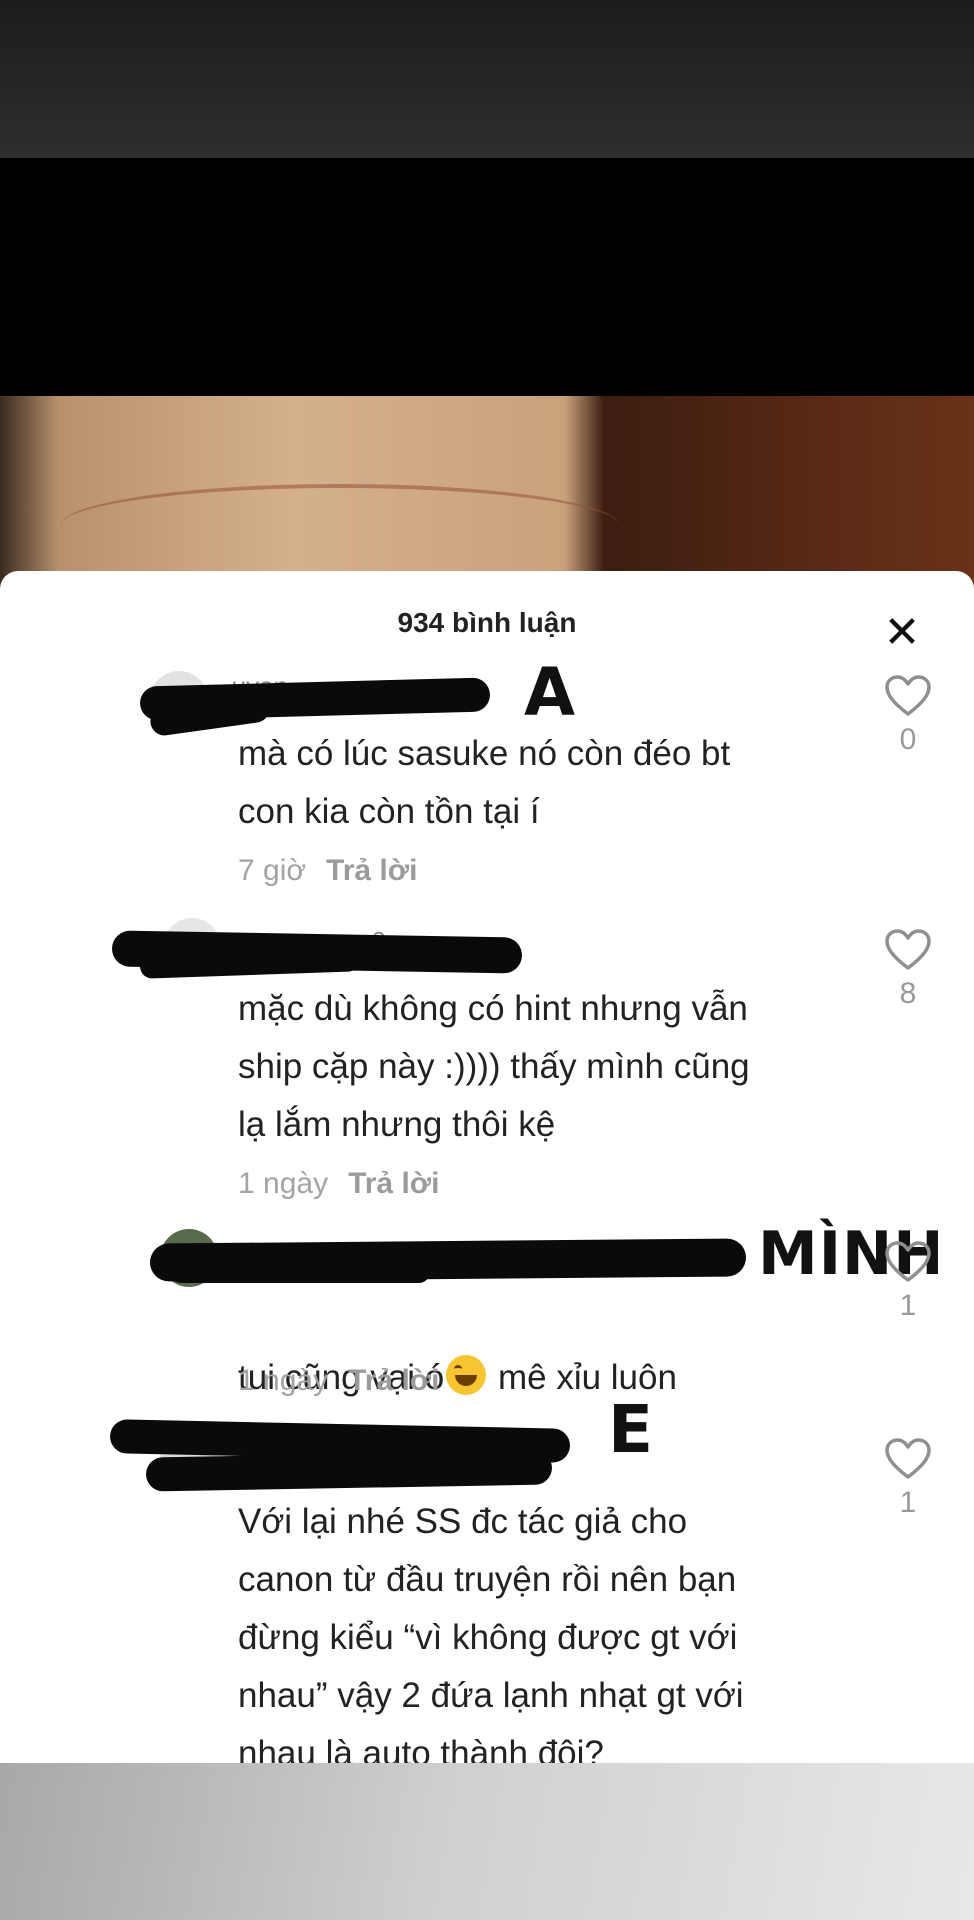 This screenshot has height=1920, width=974. What do you see at coordinates (908, 993) in the screenshot?
I see `like-count: 8` at bounding box center [908, 993].